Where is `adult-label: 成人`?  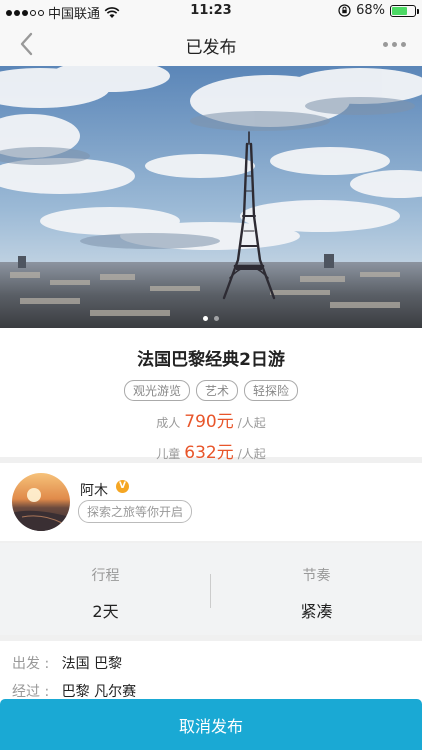
adult-label: 成人 is located at coordinates (168, 423).